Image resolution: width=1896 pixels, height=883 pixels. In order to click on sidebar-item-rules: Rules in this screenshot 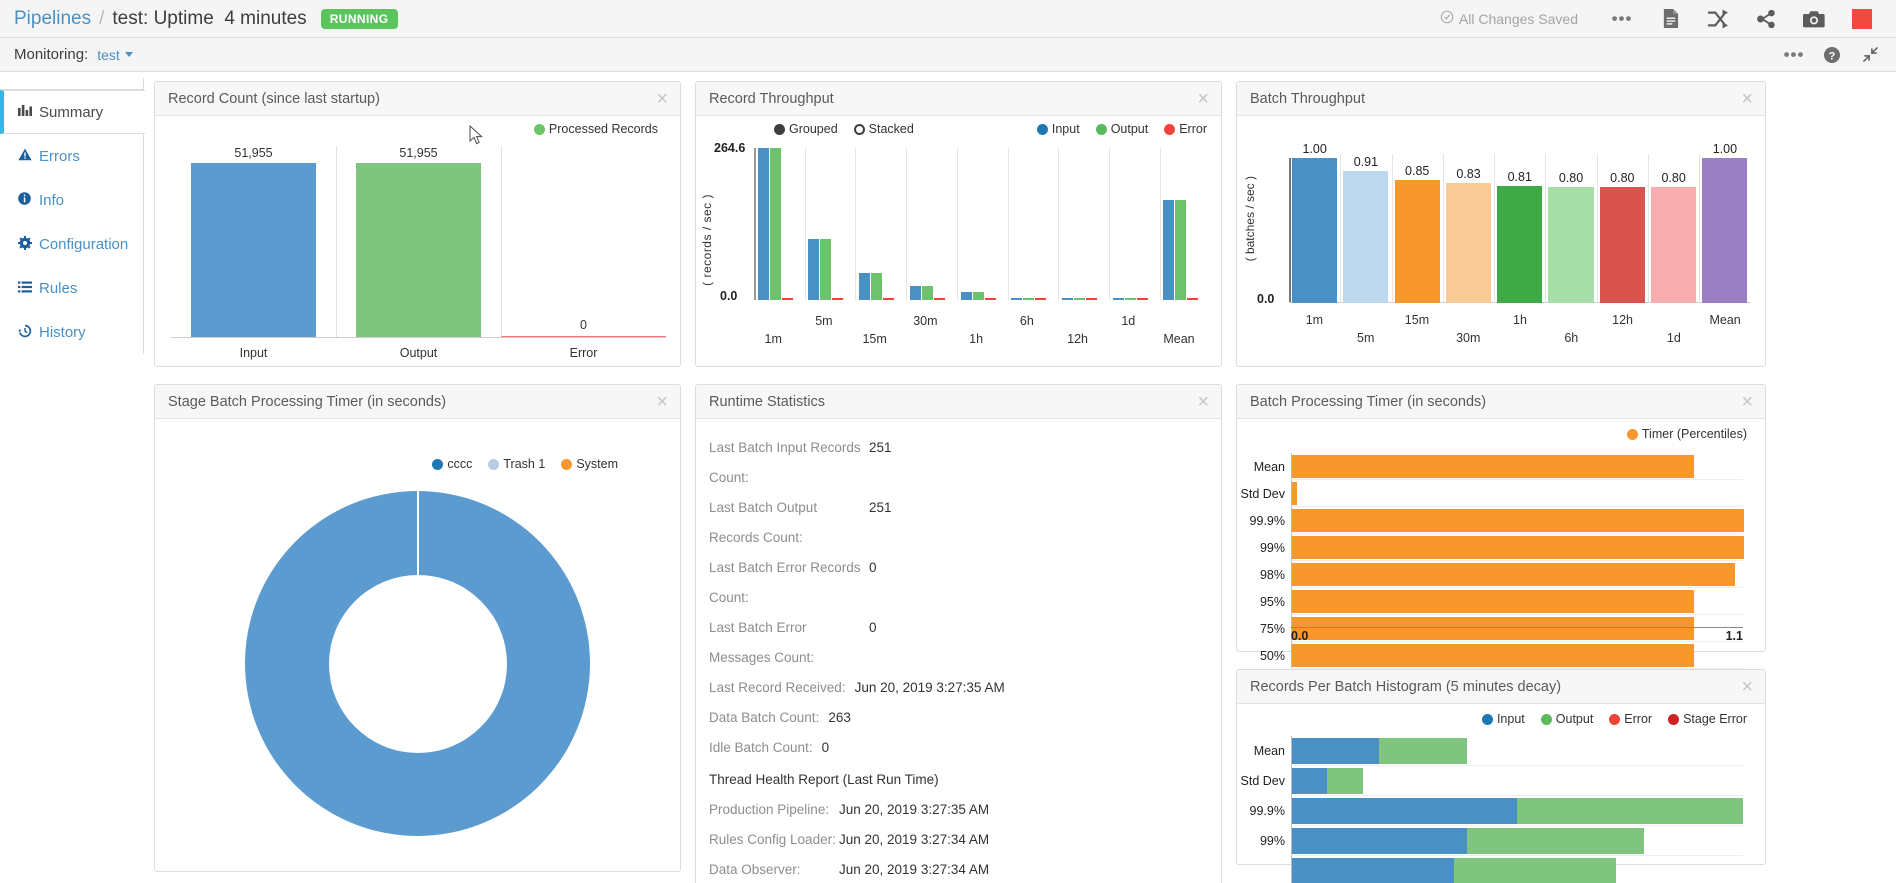, I will do `click(71, 288)`.